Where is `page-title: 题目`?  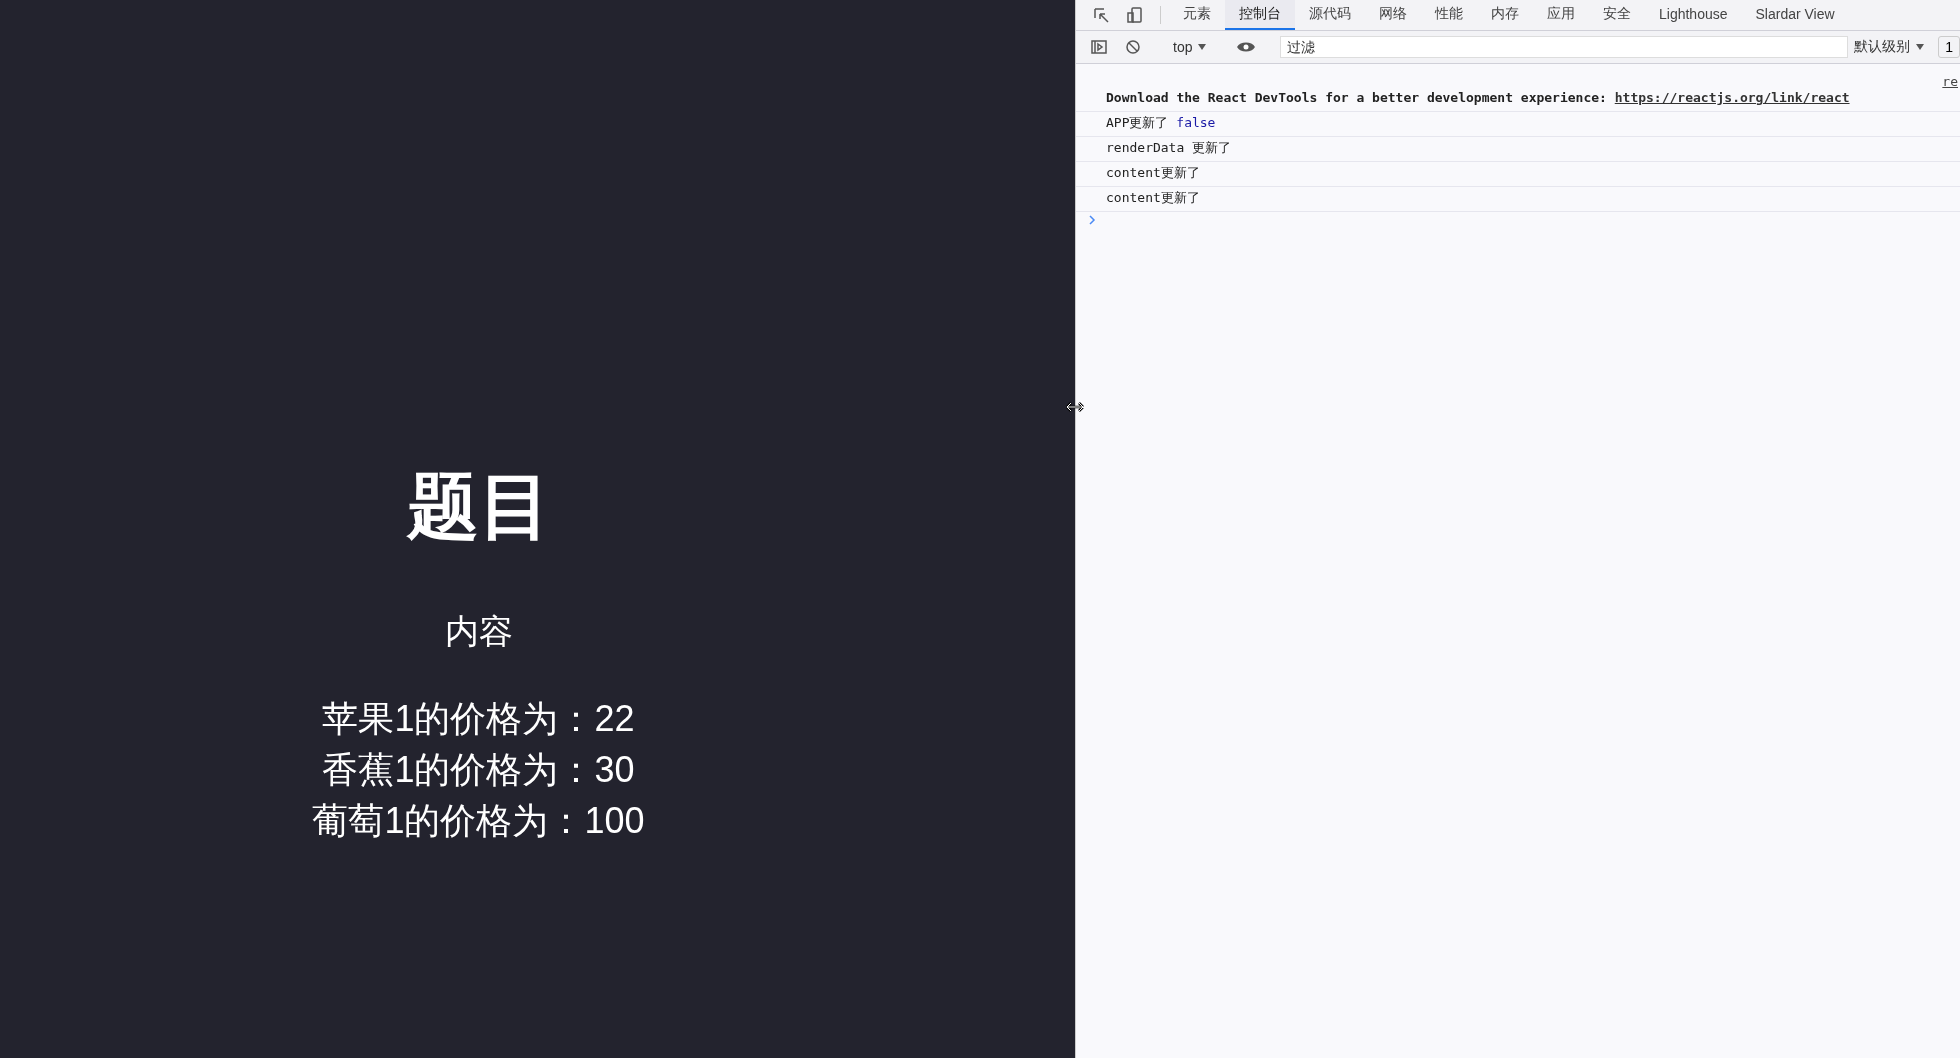 page-title: 题目 is located at coordinates (478, 506).